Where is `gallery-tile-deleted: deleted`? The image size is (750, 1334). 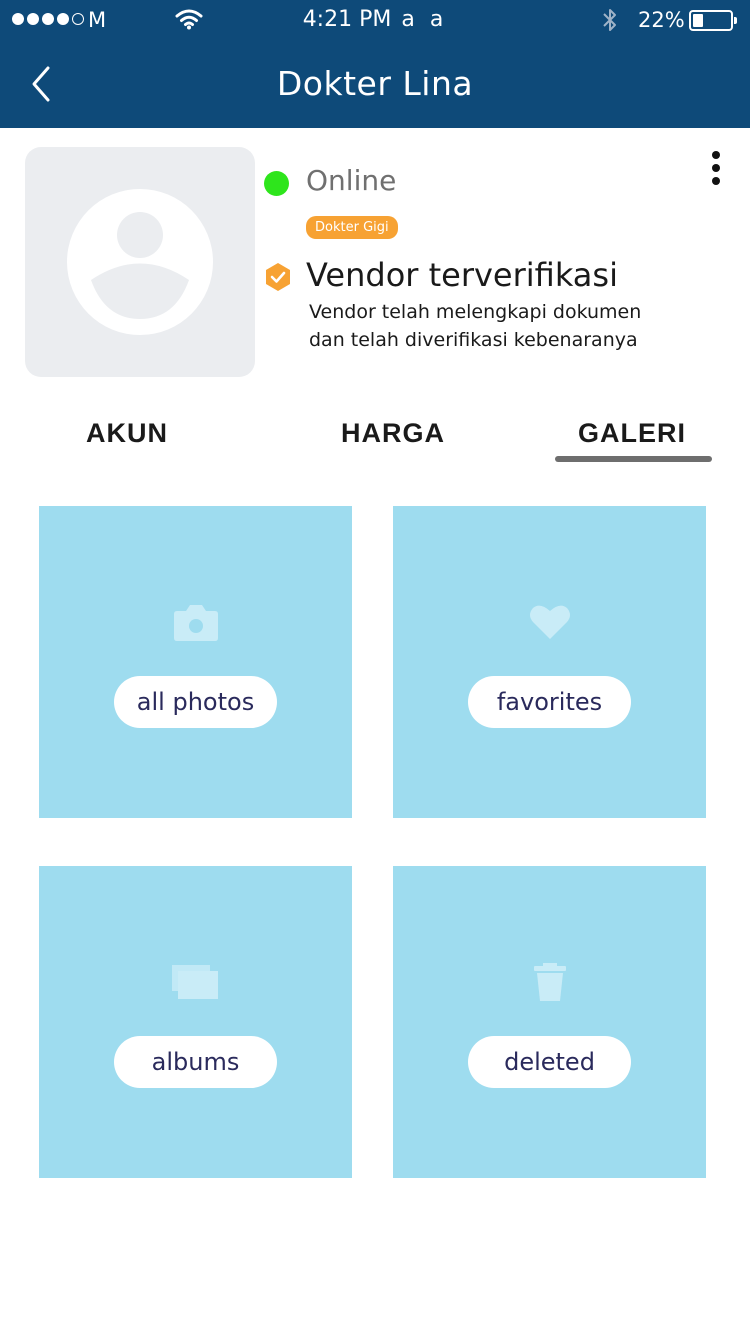 gallery-tile-deleted: deleted is located at coordinates (549, 1022).